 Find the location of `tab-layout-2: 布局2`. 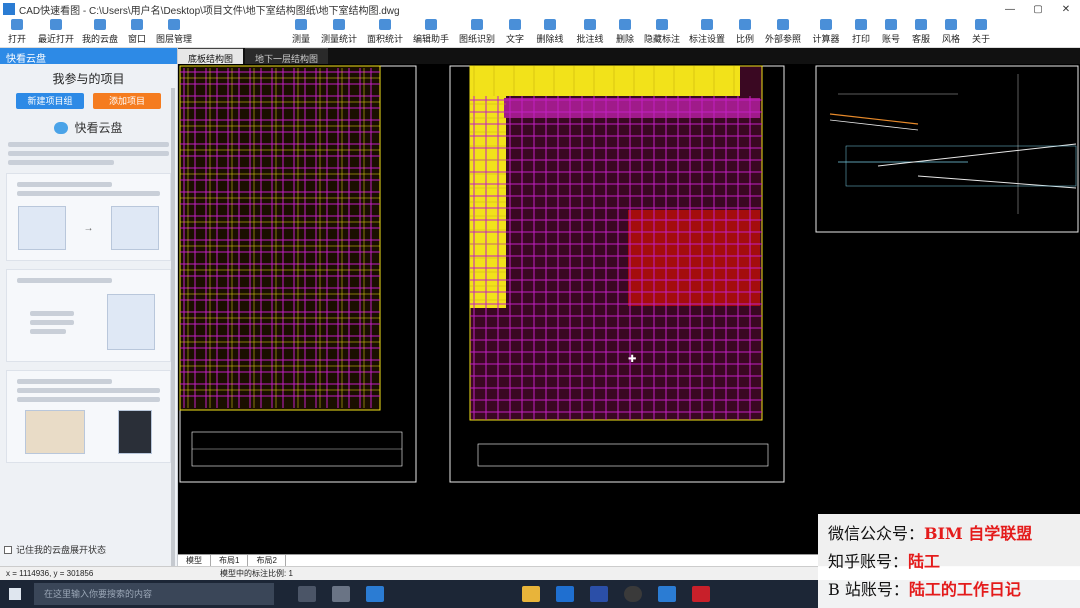

tab-layout-2: 布局2 is located at coordinates (267, 560).